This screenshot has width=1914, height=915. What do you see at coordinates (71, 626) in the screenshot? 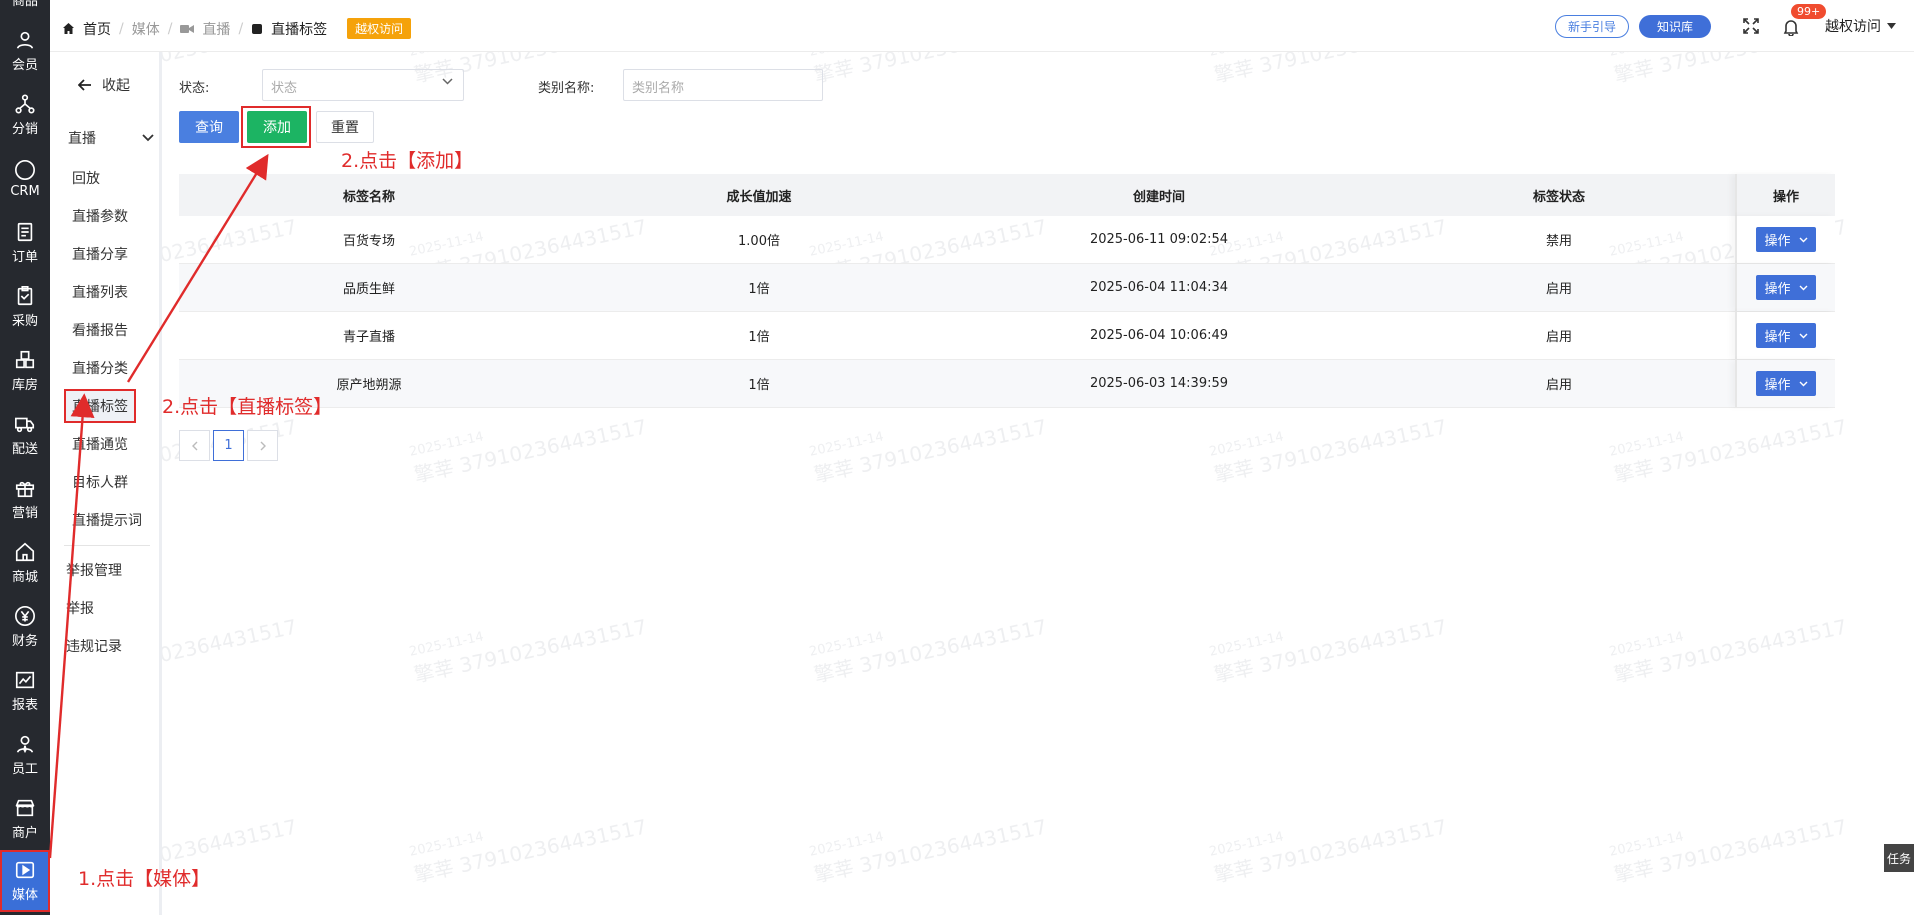
I see `arrow-media-to-tags` at bounding box center [71, 626].